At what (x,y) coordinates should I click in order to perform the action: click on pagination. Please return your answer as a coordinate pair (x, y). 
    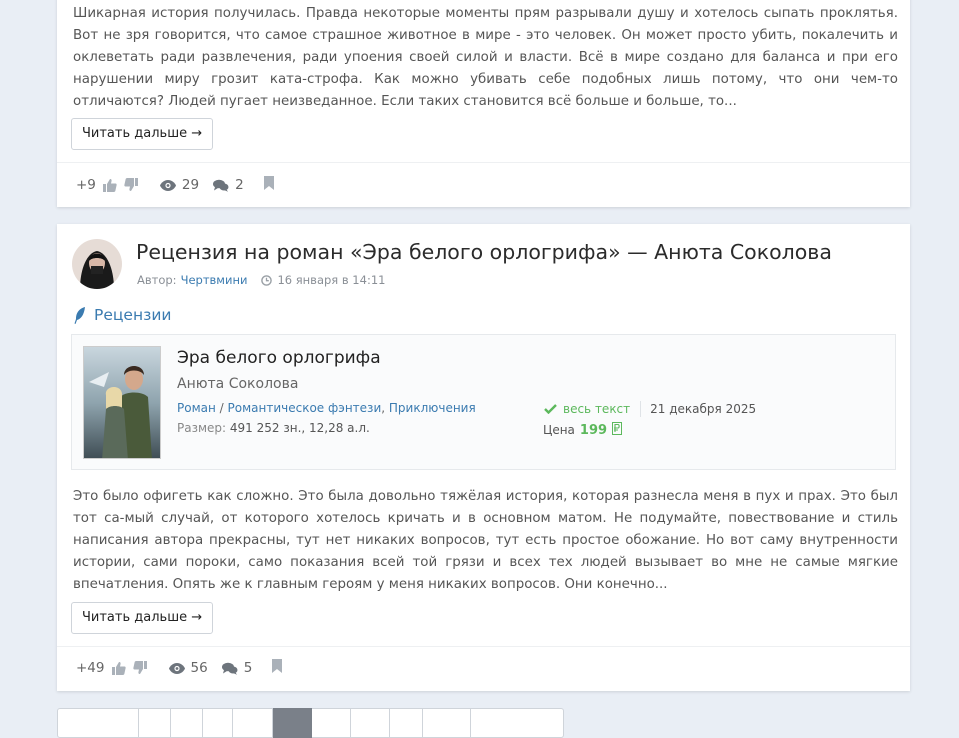
    Looking at the image, I should click on (310, 723).